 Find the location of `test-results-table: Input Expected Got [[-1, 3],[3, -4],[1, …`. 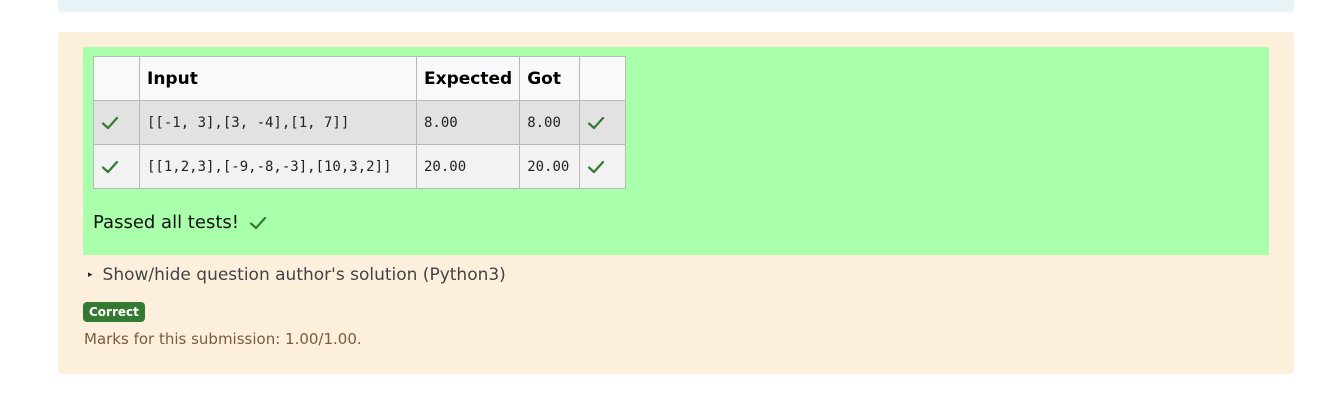

test-results-table: Input Expected Got [[-1, 3],[3, -4],[1, … is located at coordinates (360, 122).